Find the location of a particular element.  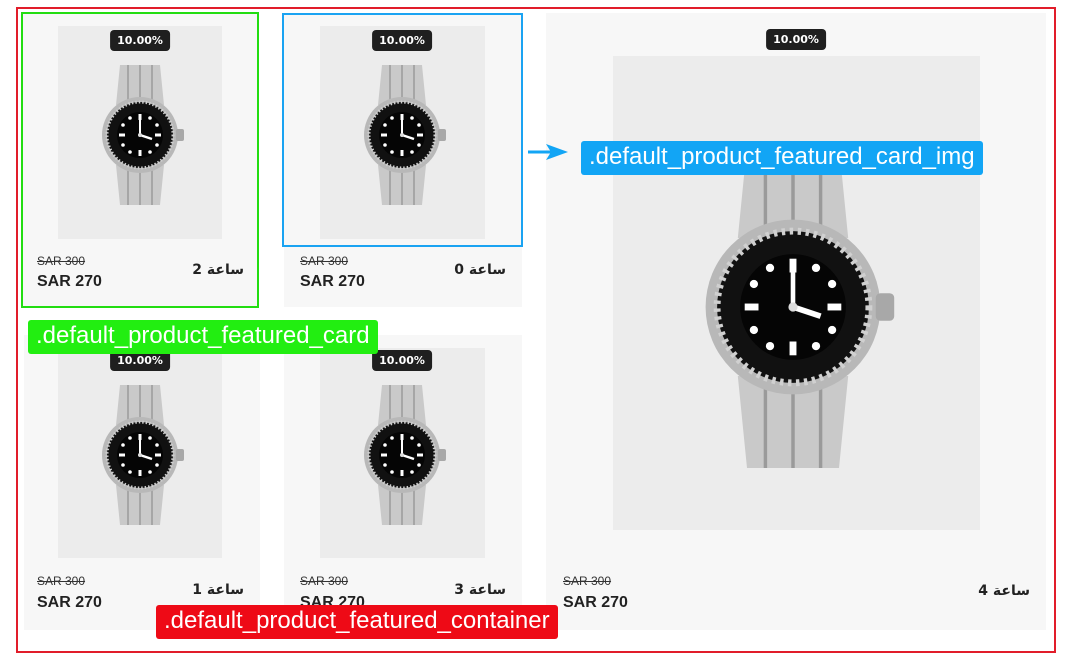

product-title: ساعة 1 is located at coordinates (218, 590).